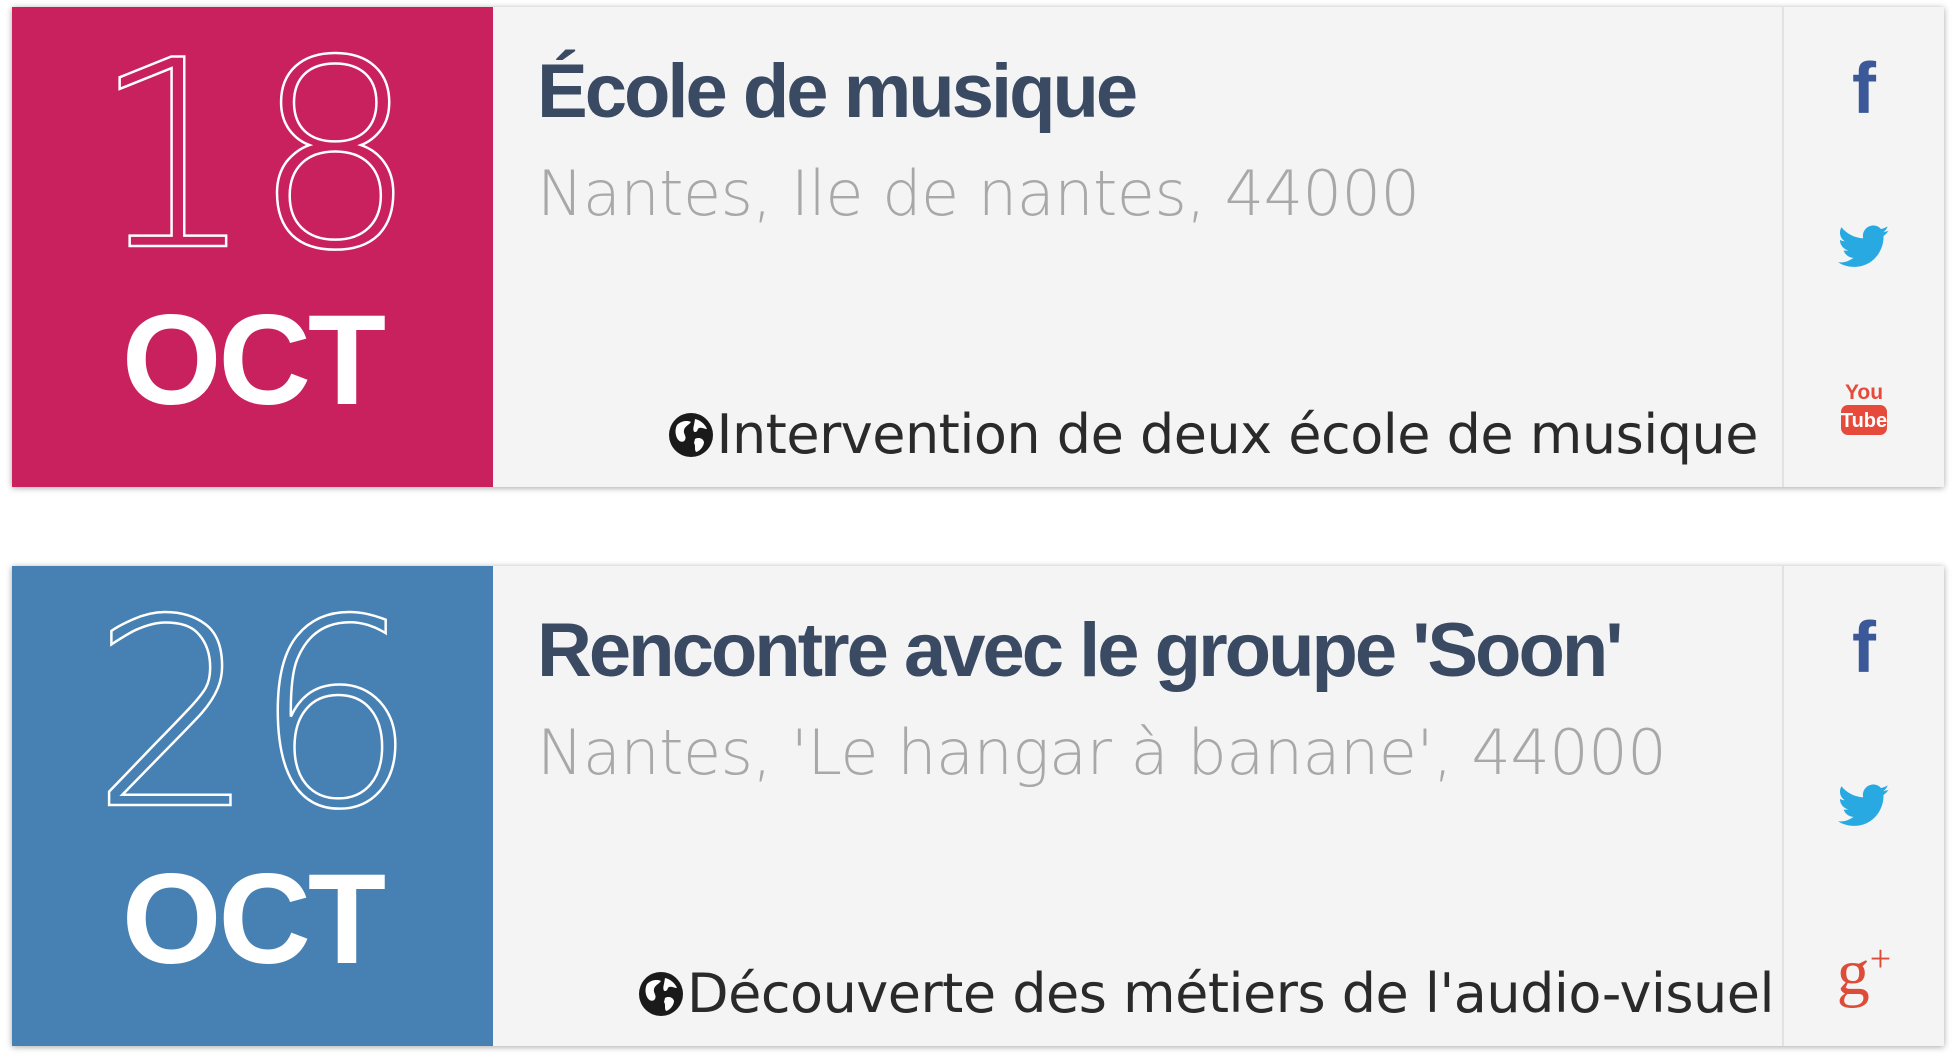 The height and width of the screenshot is (1060, 1958). Describe the element at coordinates (1080, 651) in the screenshot. I see `event-title: Rencontre avec le groupe 'Soon'` at that location.